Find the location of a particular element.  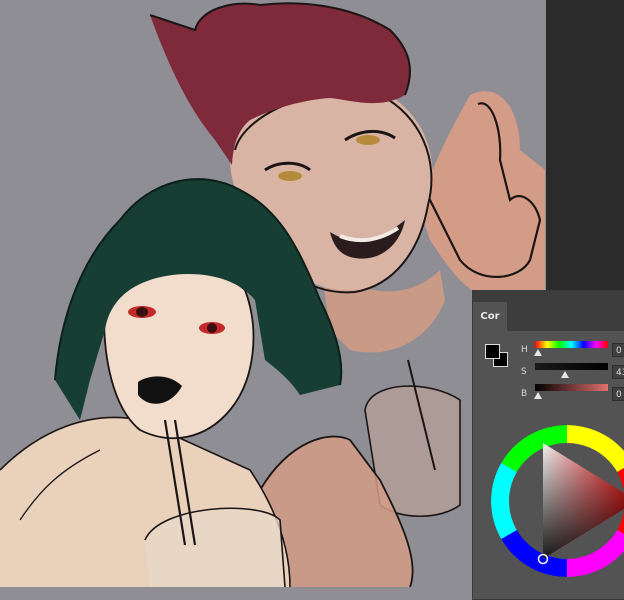

brightness-value-field: 0 is located at coordinates (618, 394).